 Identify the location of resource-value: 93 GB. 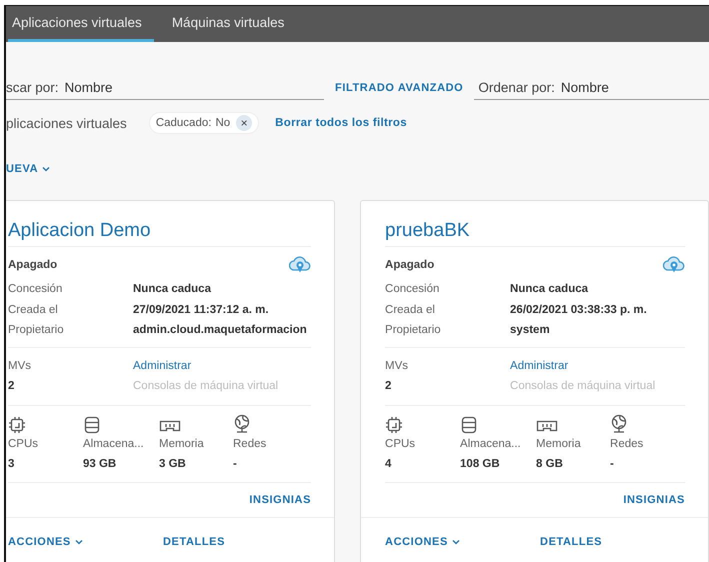
(100, 464).